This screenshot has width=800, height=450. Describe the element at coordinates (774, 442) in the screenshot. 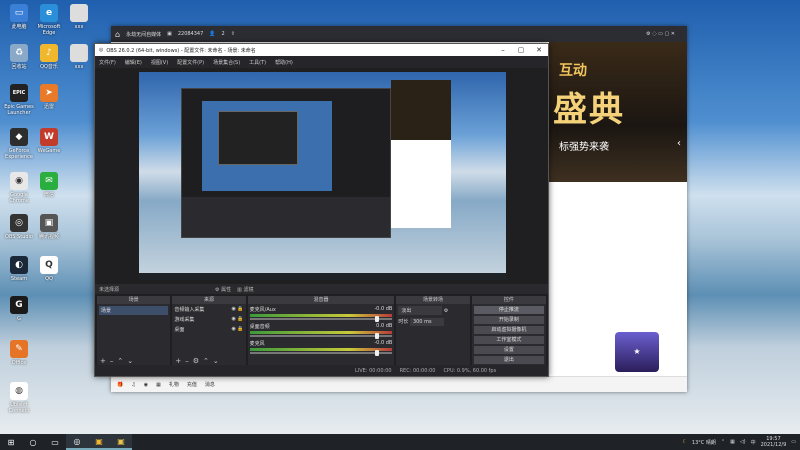

I see `clock: 19:57 2021/12/9` at that location.